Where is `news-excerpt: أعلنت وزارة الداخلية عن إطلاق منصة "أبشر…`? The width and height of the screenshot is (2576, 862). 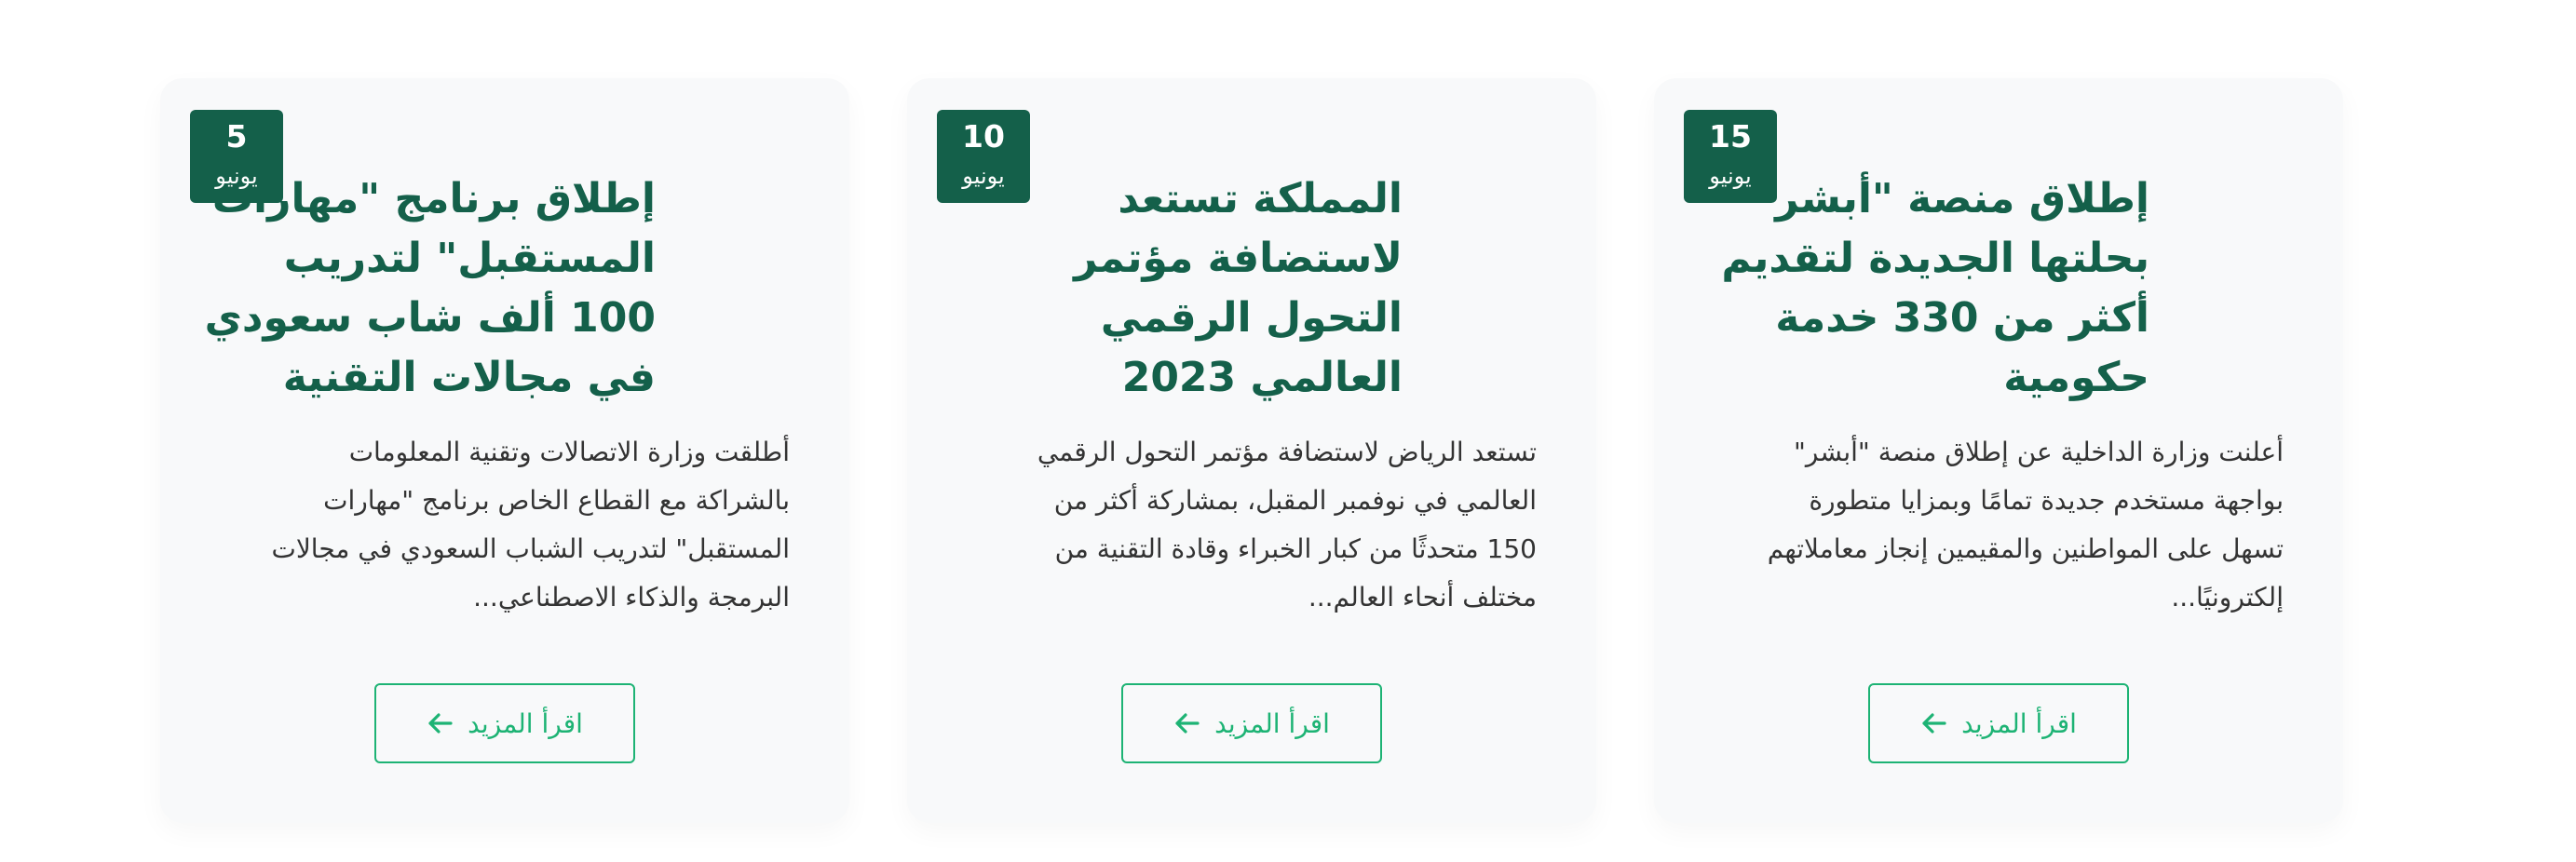 news-excerpt: أعلنت وزارة الداخلية عن إطلاق منصة "أبشر… is located at coordinates (2025, 525).